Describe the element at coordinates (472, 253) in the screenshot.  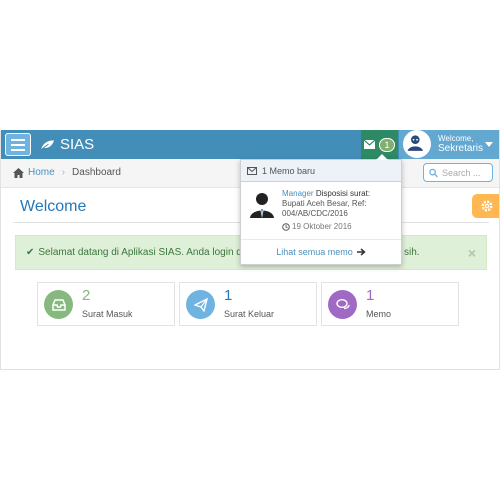
I see `close-icon: ×` at that location.